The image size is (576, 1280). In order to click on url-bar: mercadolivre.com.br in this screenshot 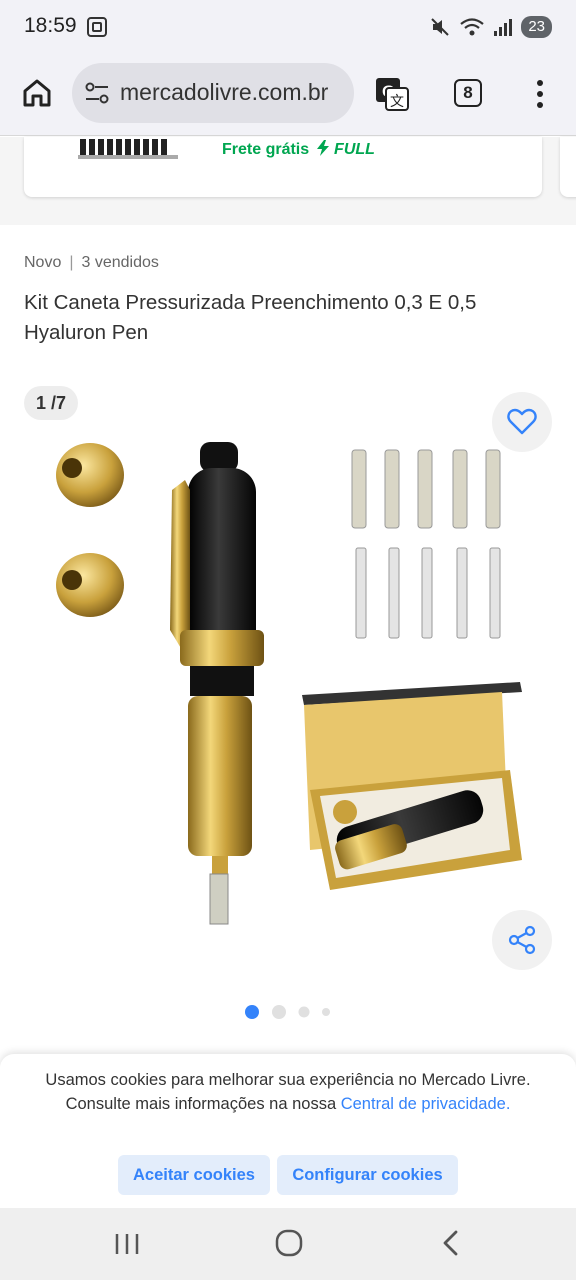, I will do `click(213, 93)`.